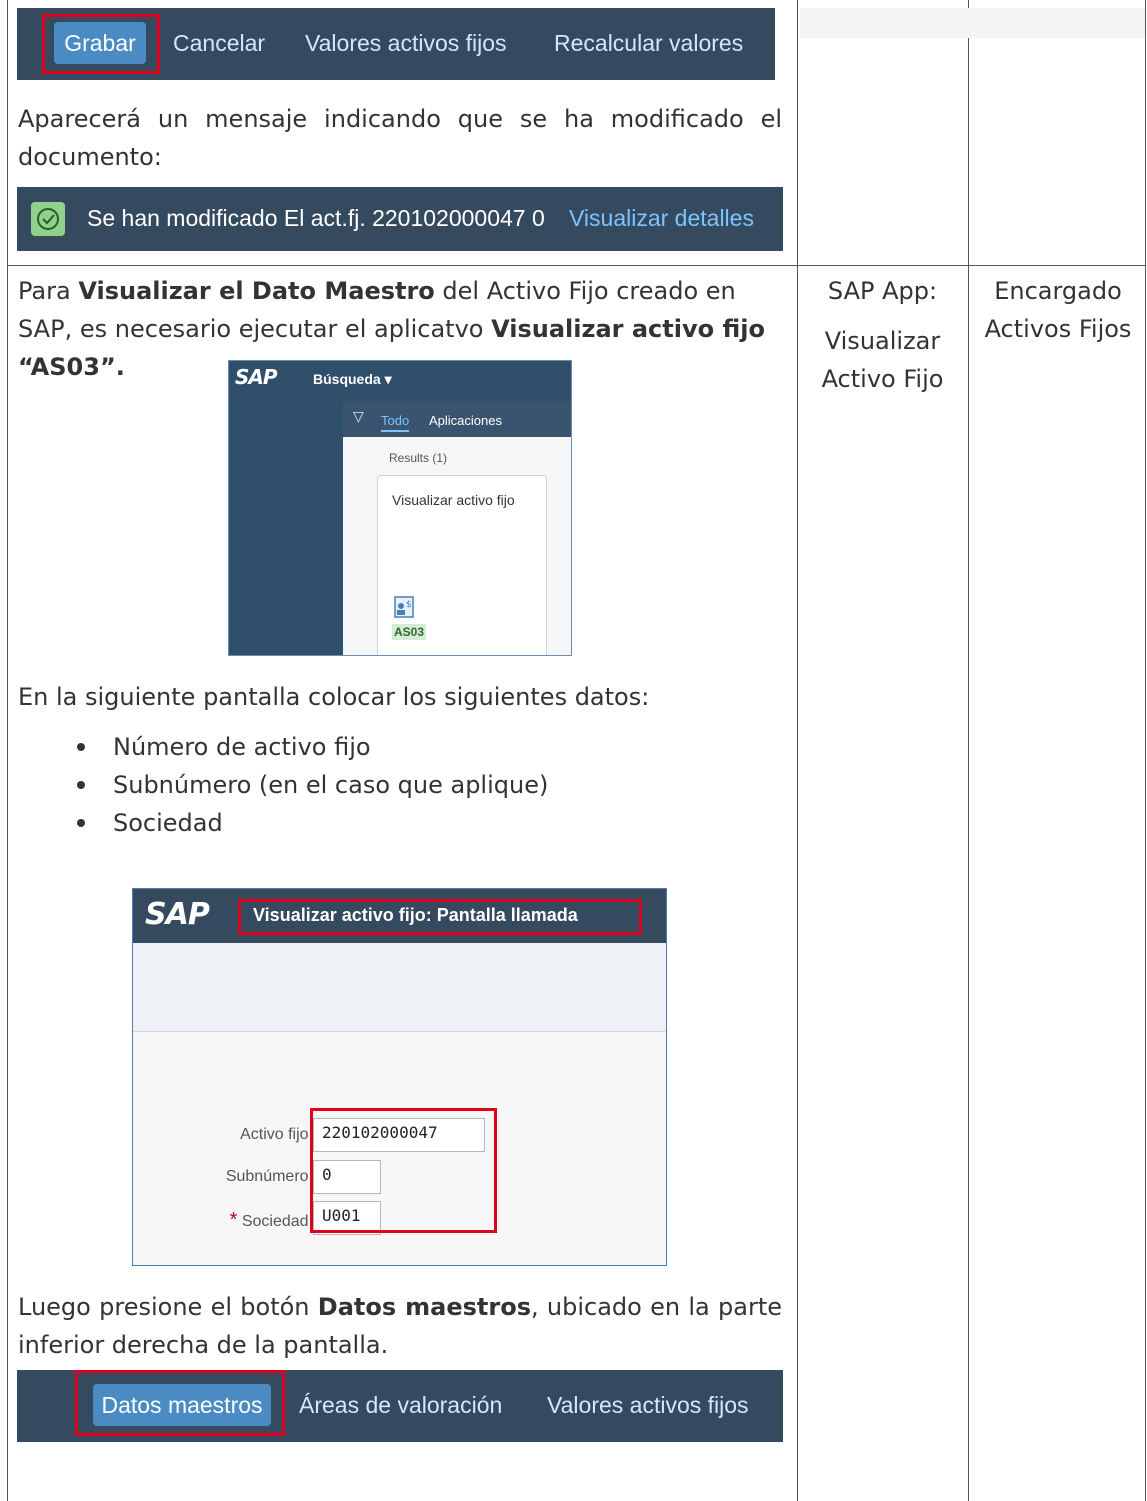 The image size is (1147, 1501). Describe the element at coordinates (418, 458) in the screenshot. I see `results-count: Results (1)` at that location.